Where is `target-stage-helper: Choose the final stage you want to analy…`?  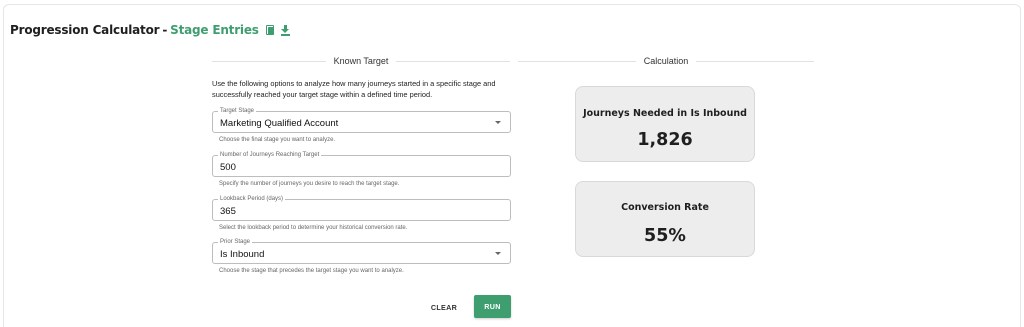 target-stage-helper: Choose the final stage you want to analy… is located at coordinates (277, 140).